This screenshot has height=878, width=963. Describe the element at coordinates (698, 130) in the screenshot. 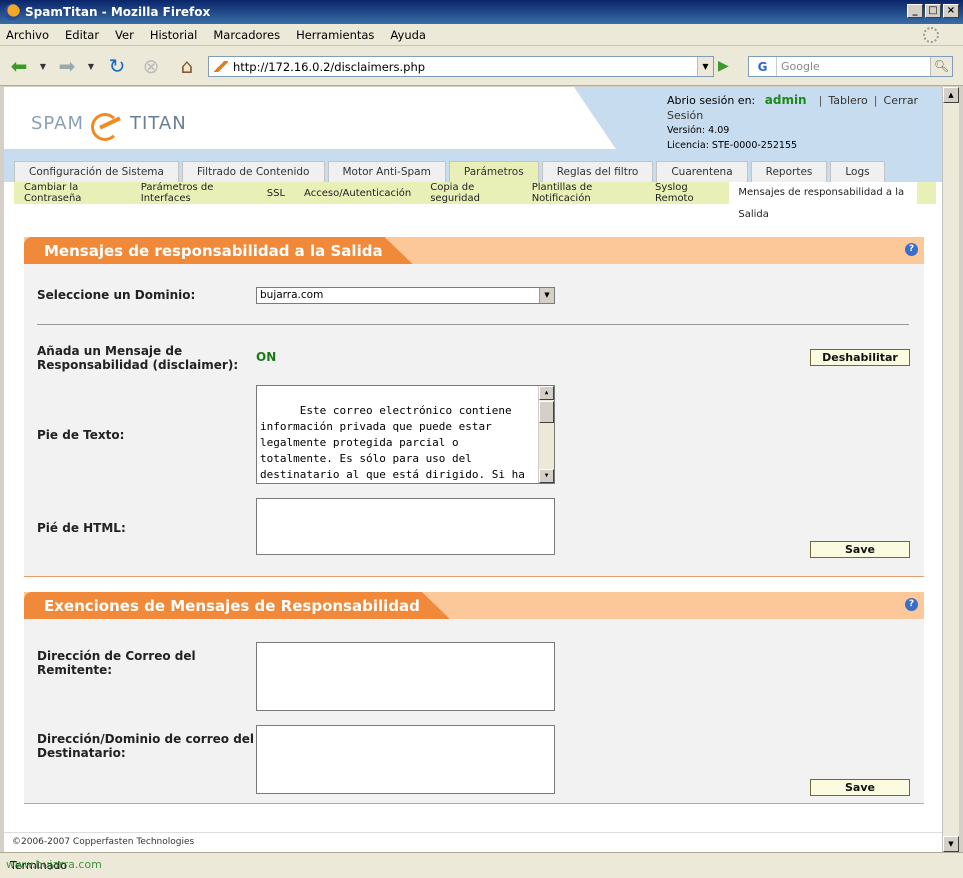

I see `version-text: Versión: 4.09` at that location.